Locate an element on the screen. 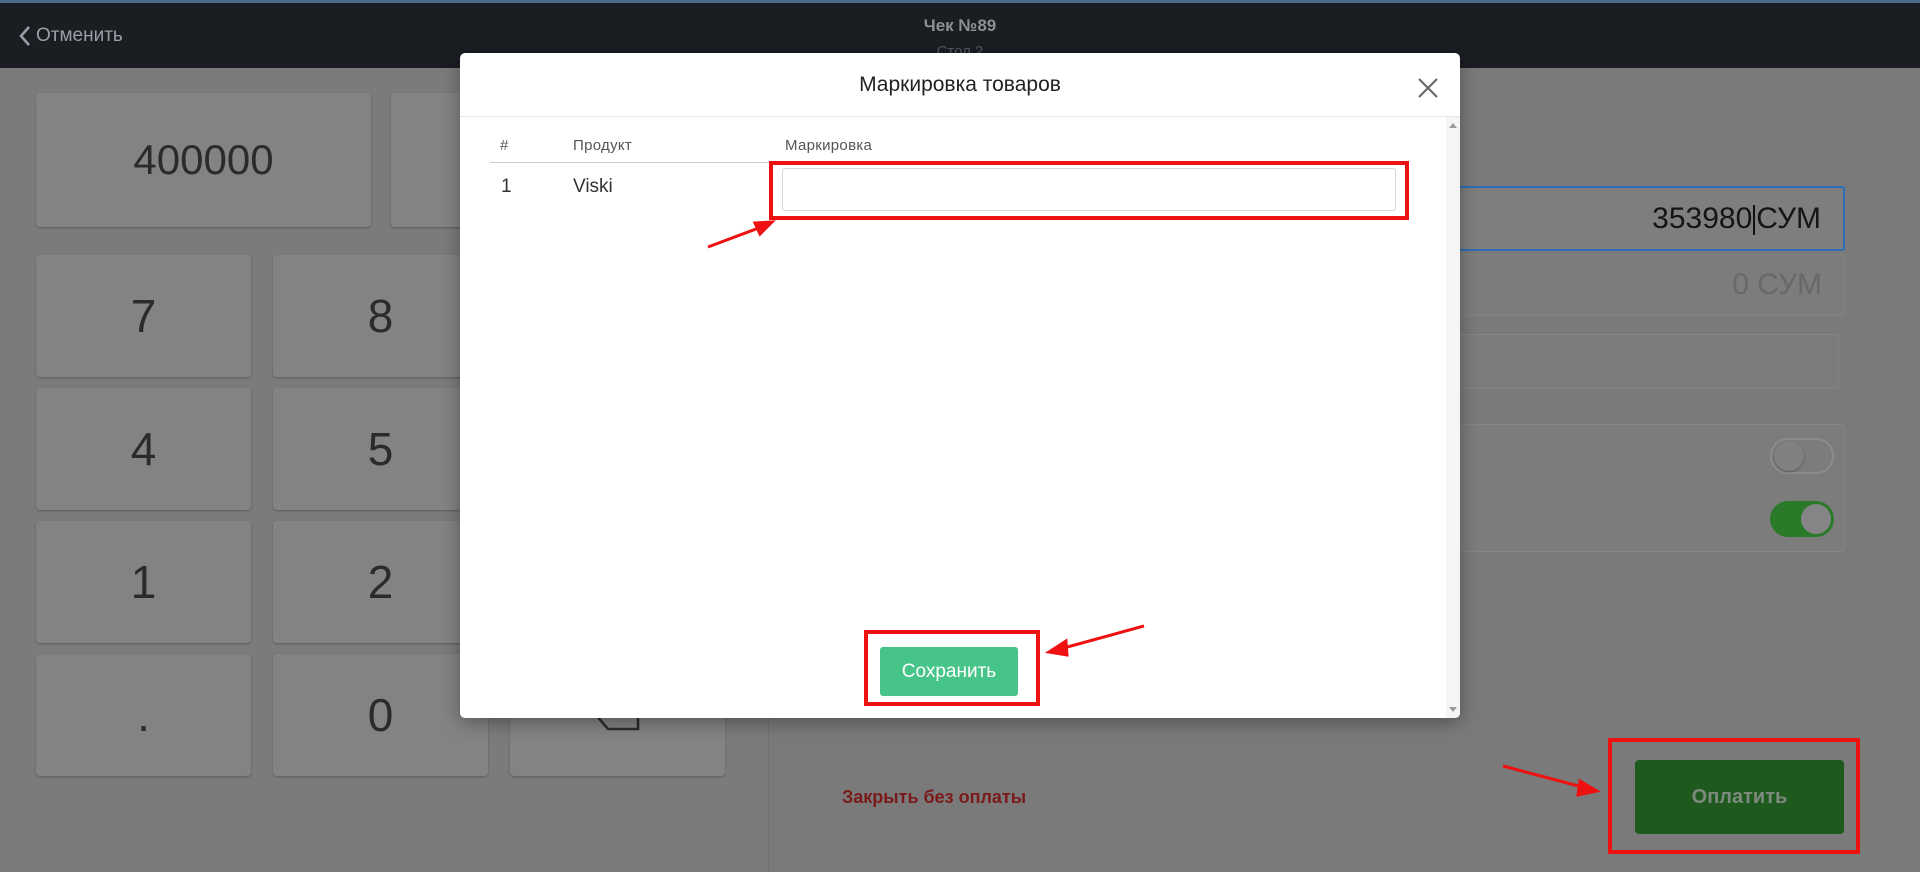 This screenshot has height=872, width=1920. row-number: 1 is located at coordinates (506, 186).